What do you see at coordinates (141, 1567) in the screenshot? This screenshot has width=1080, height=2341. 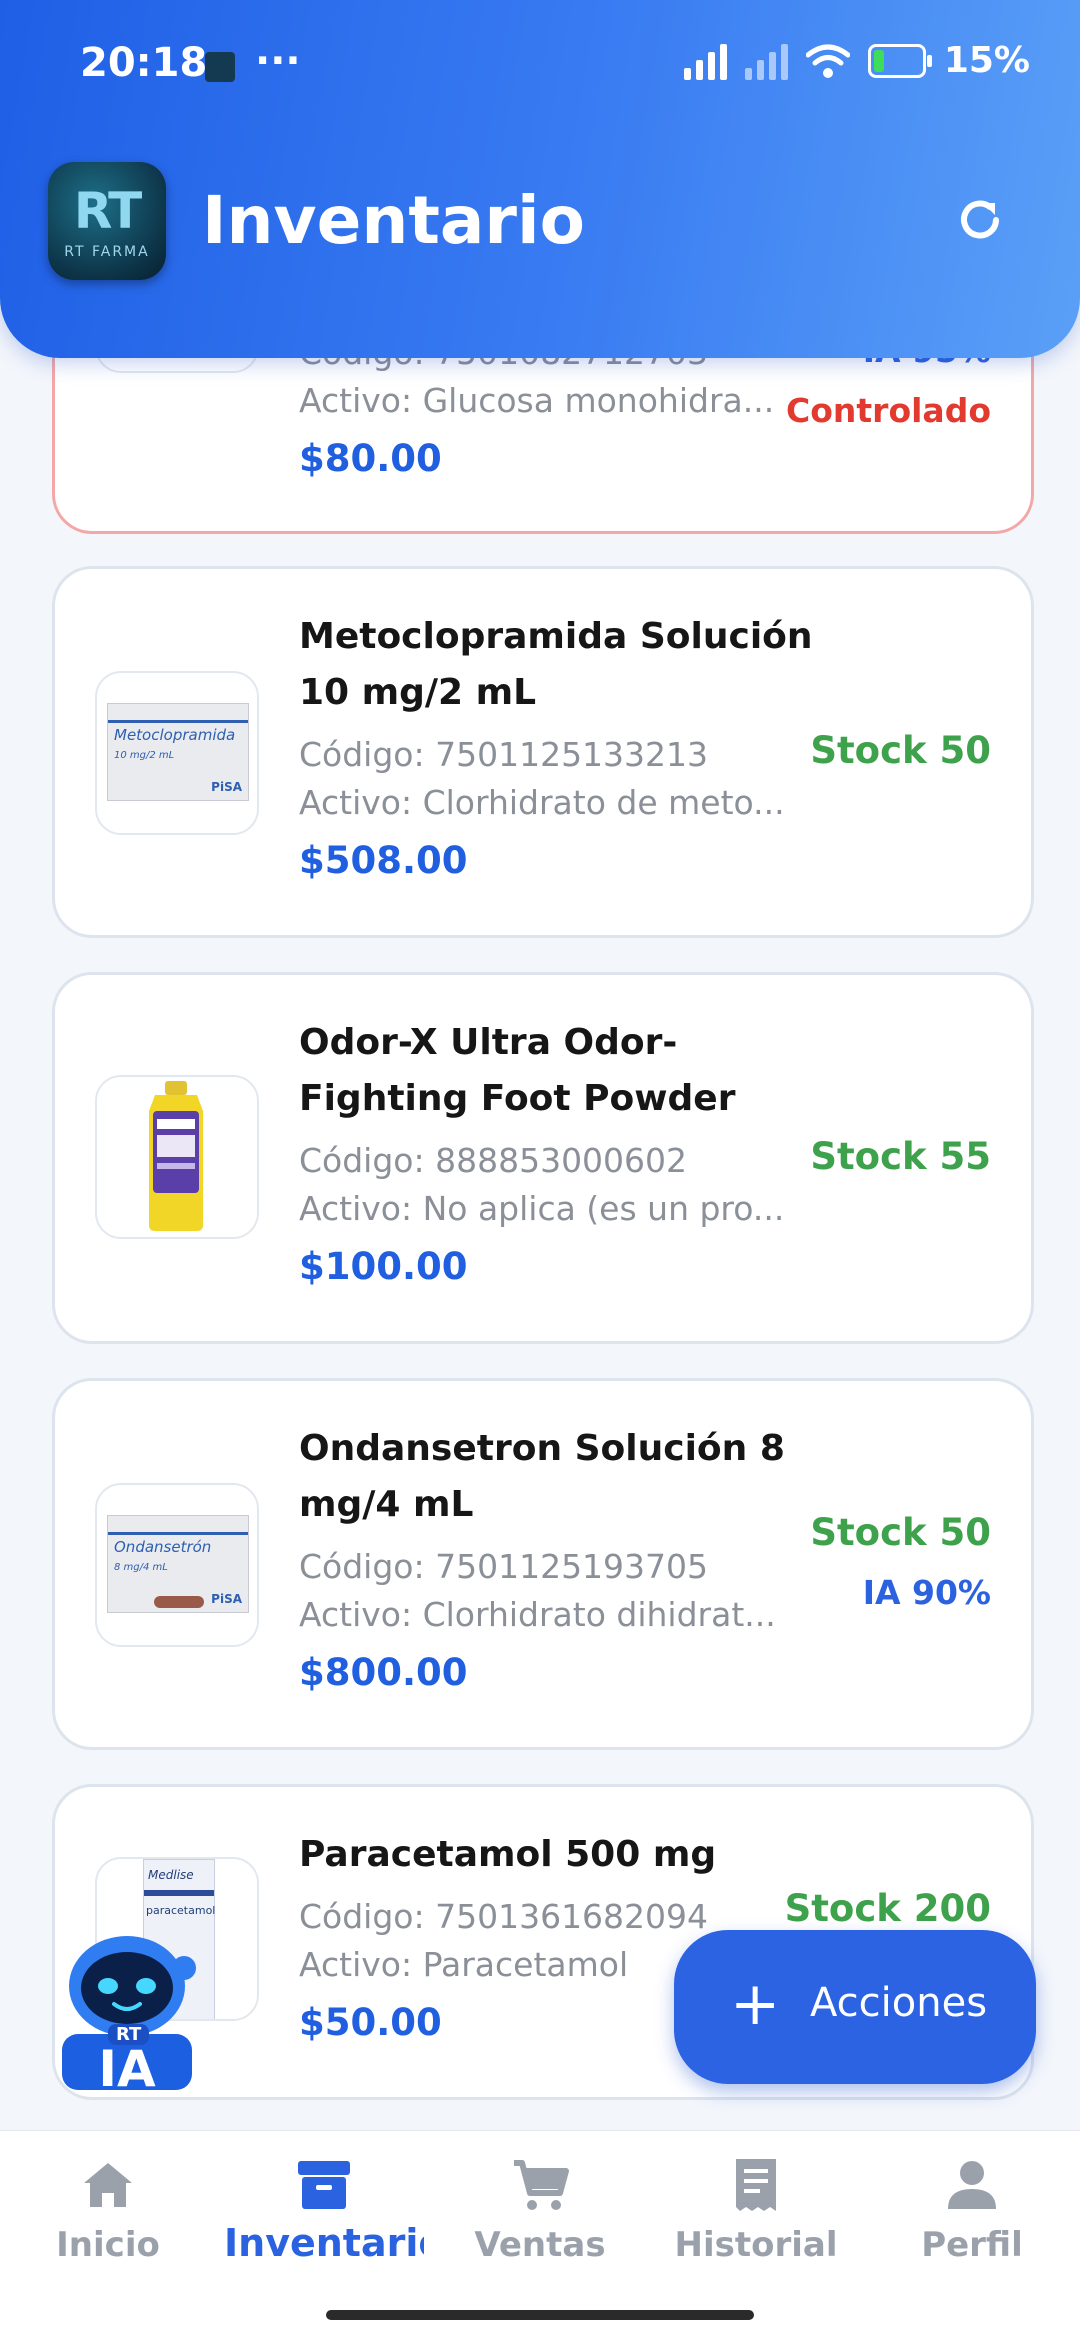 I see `box-subtitle: 8 mg/4 mL` at bounding box center [141, 1567].